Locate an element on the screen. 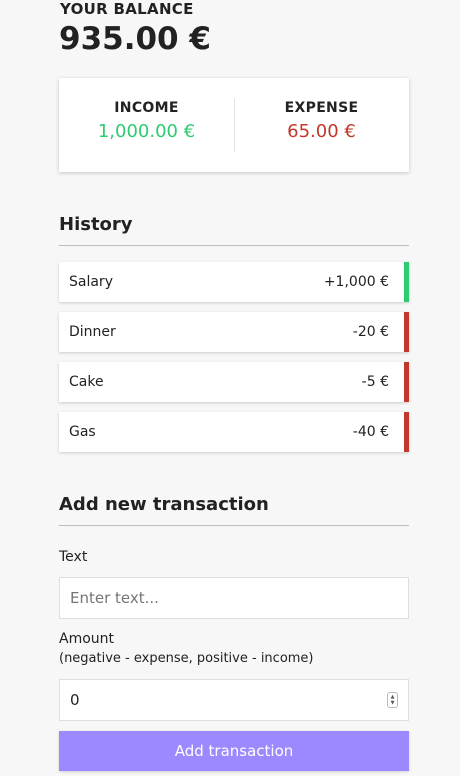 Image resolution: width=460 pixels, height=776 pixels. spinner-down-icon: ▼ is located at coordinates (393, 703).